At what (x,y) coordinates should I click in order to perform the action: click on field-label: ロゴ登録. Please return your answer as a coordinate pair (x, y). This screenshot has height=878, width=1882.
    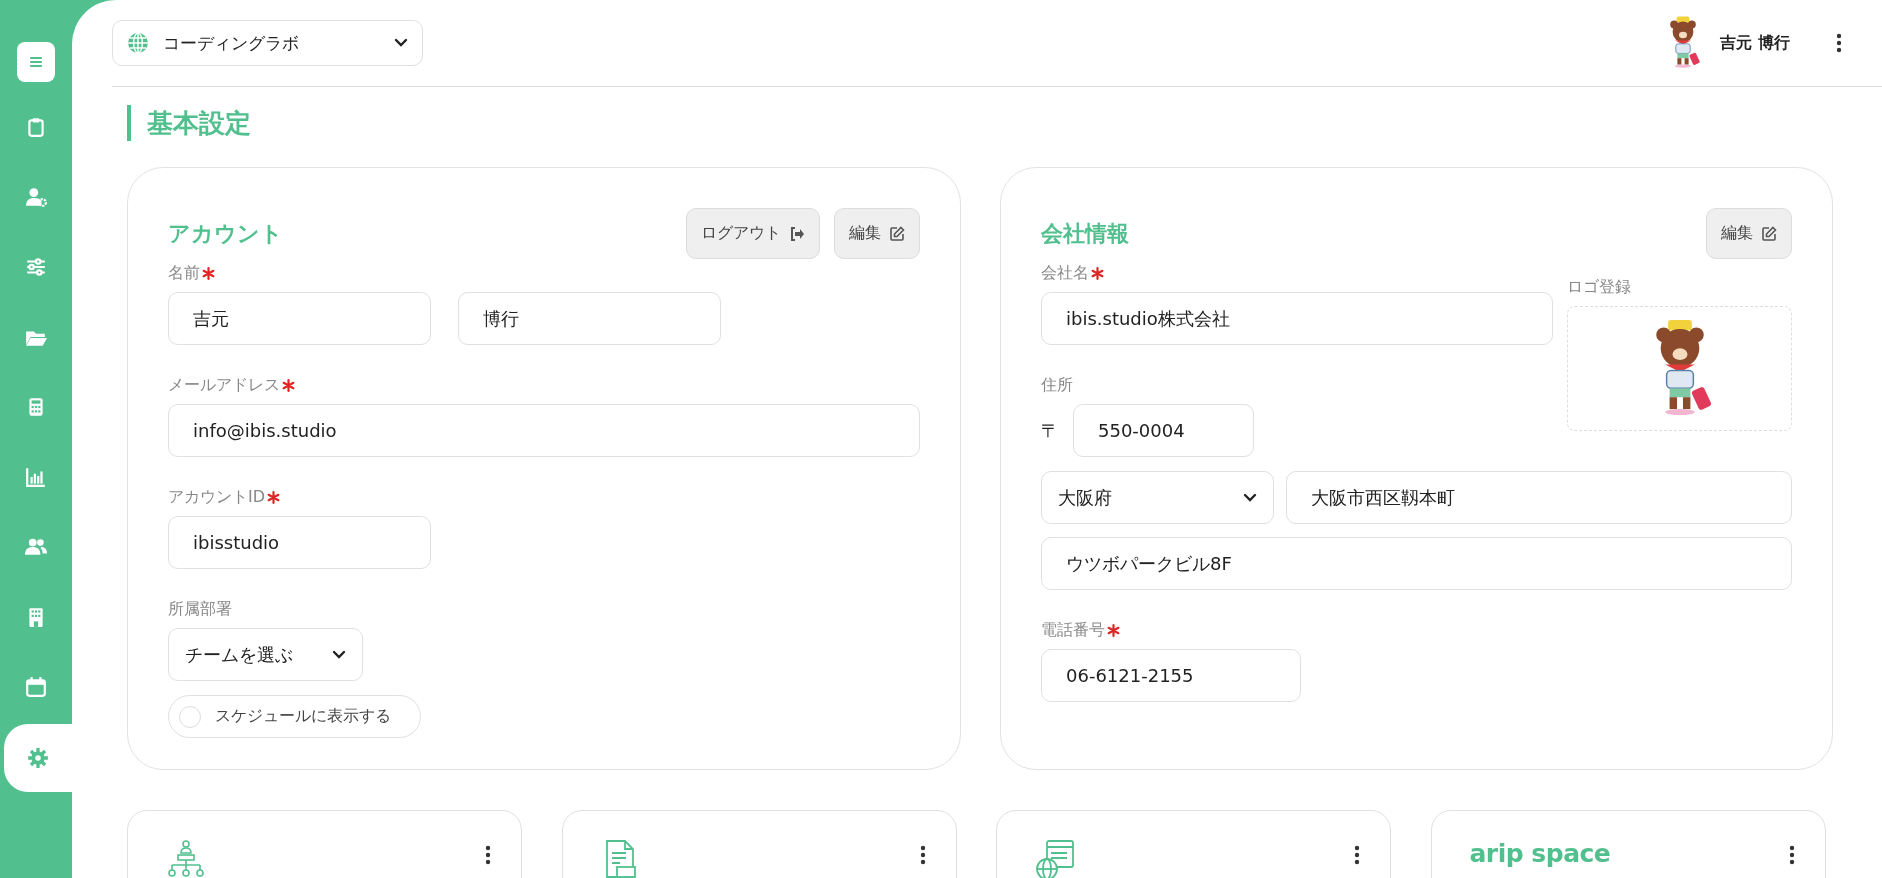
    Looking at the image, I should click on (1599, 287).